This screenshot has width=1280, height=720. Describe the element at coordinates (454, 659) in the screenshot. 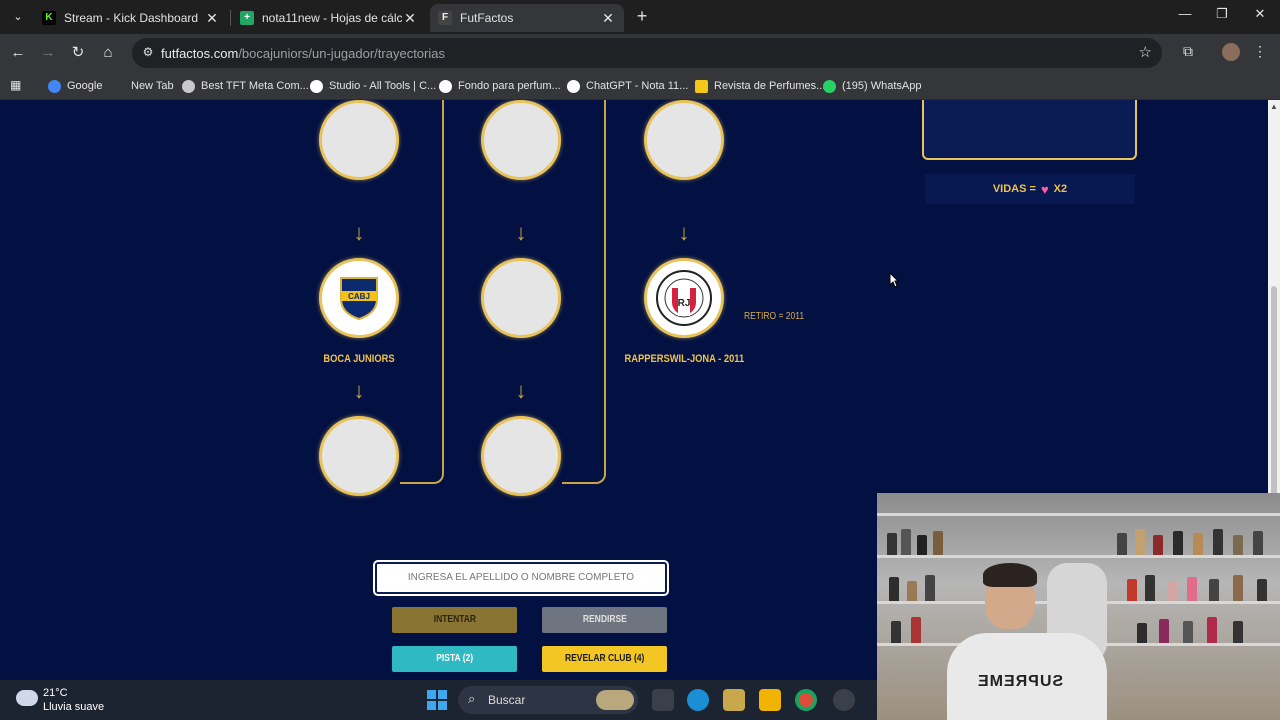

I see `hint-button: PISTA (2)` at that location.